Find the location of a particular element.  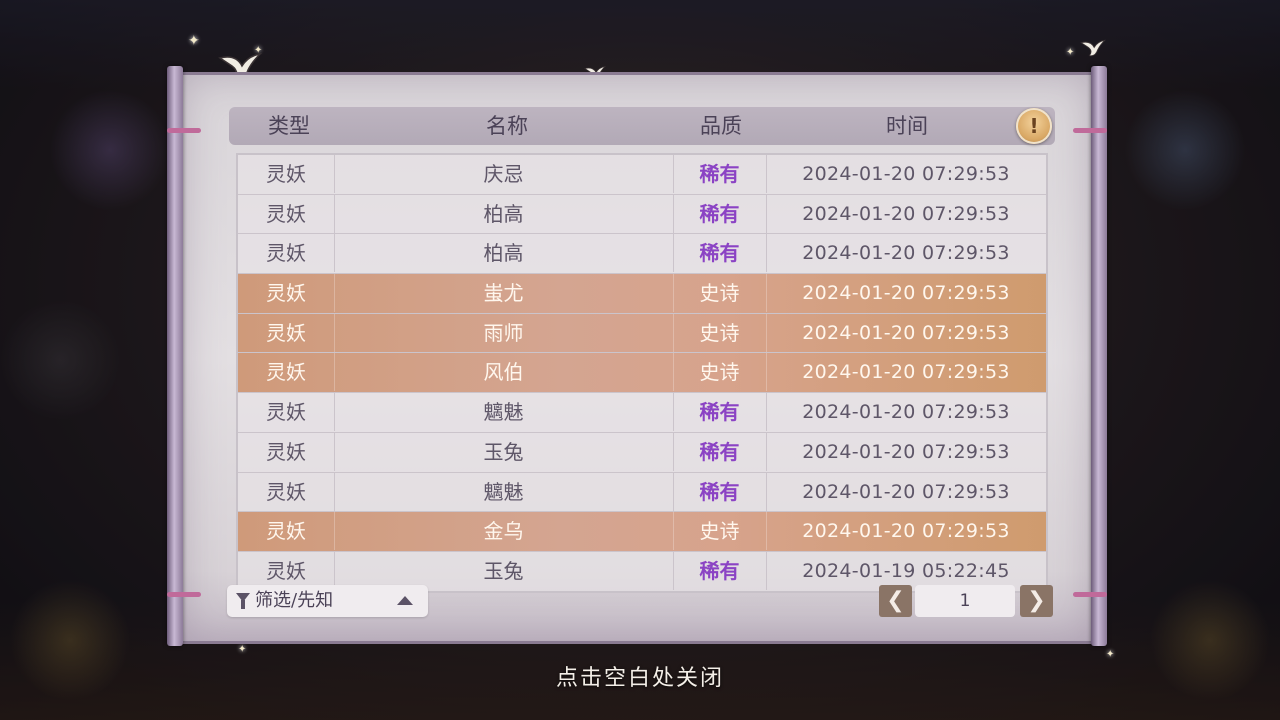

cell-name: 雨师 is located at coordinates (504, 332).